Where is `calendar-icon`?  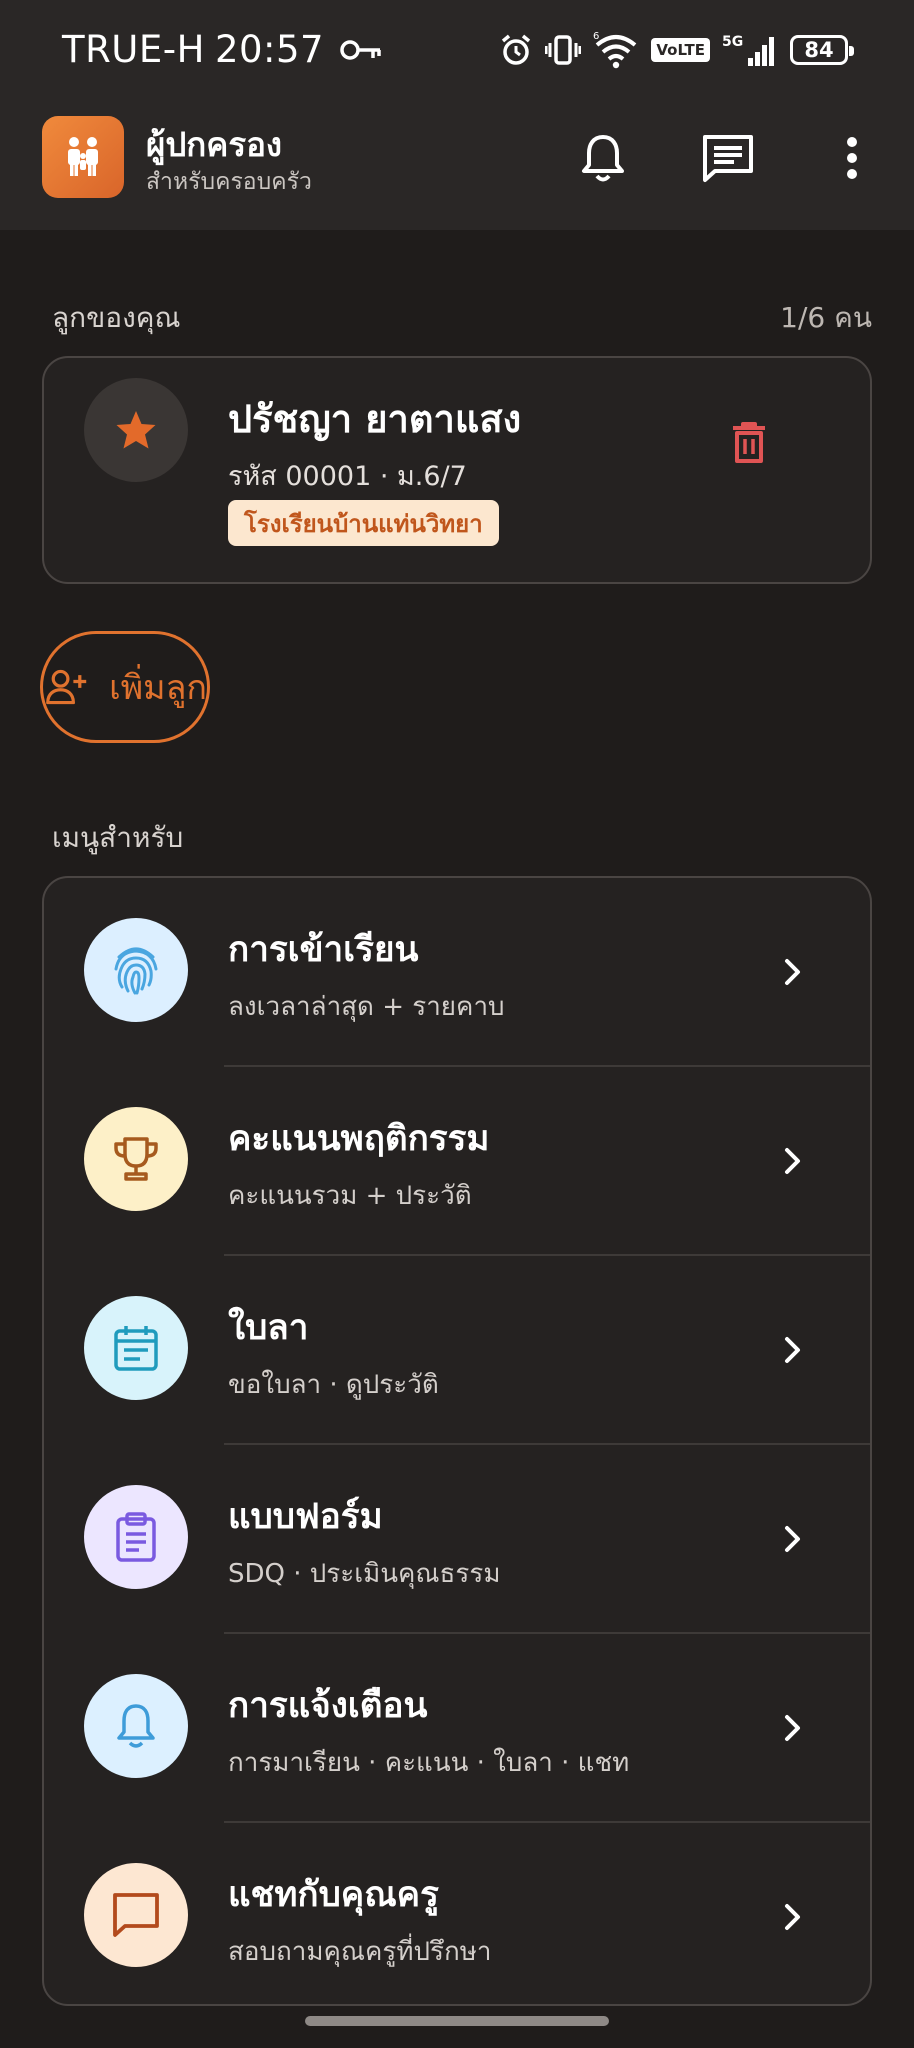 calendar-icon is located at coordinates (136, 1348).